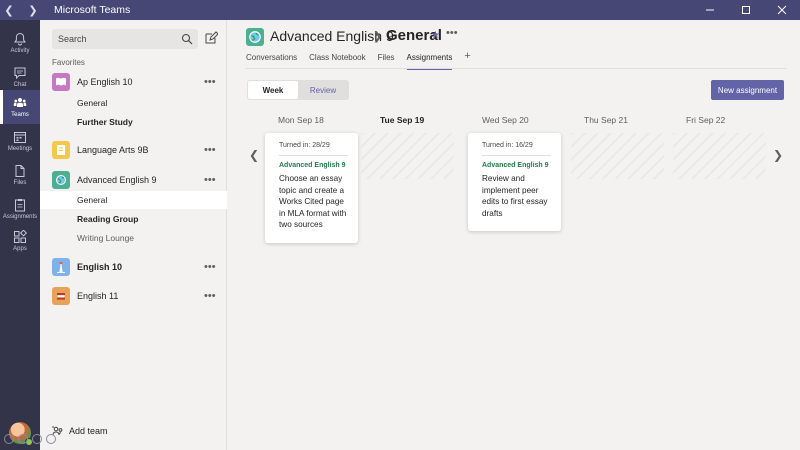 This screenshot has width=800, height=450. What do you see at coordinates (20, 85) in the screenshot?
I see `rail-label: Chat` at bounding box center [20, 85].